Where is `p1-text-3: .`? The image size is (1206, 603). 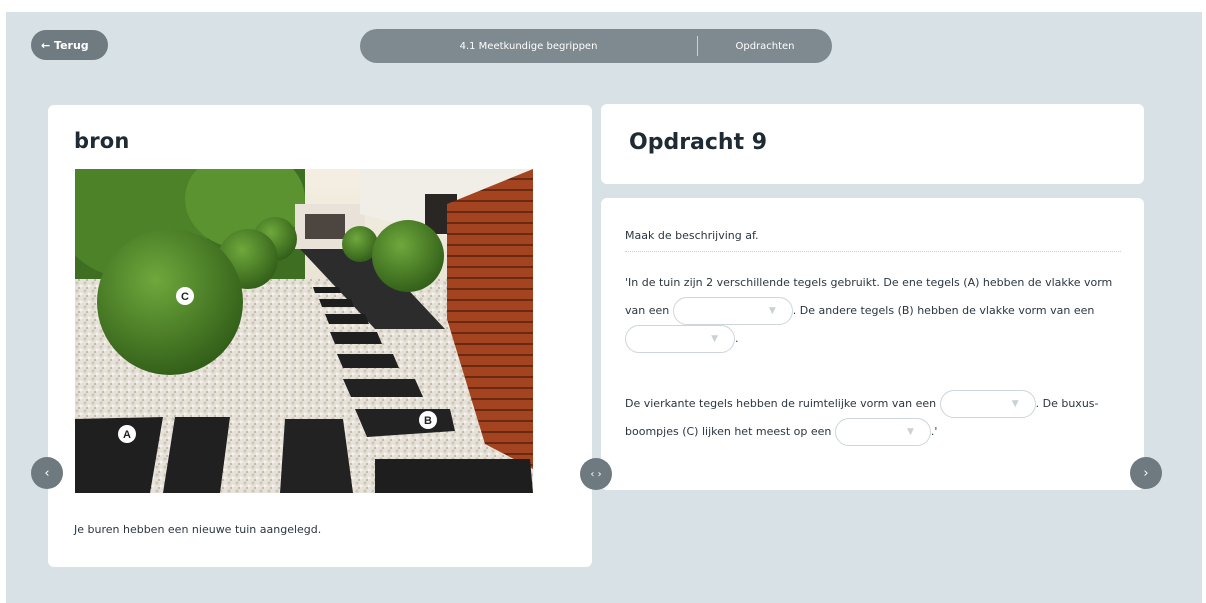 p1-text-3: . is located at coordinates (737, 338).